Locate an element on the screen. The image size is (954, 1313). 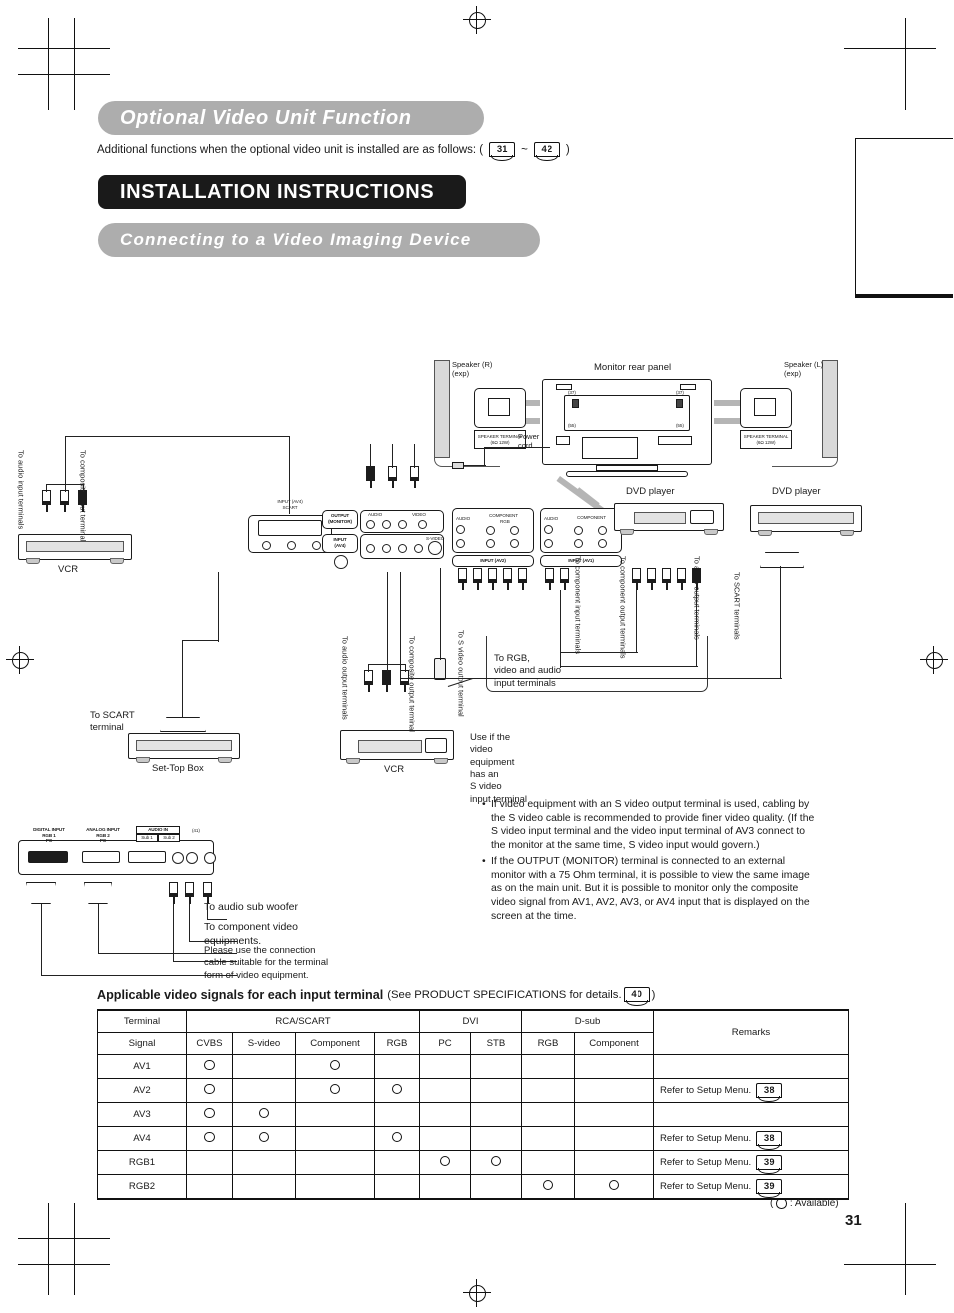
cell-terminal: AV1 is located at coordinates (142, 1066).